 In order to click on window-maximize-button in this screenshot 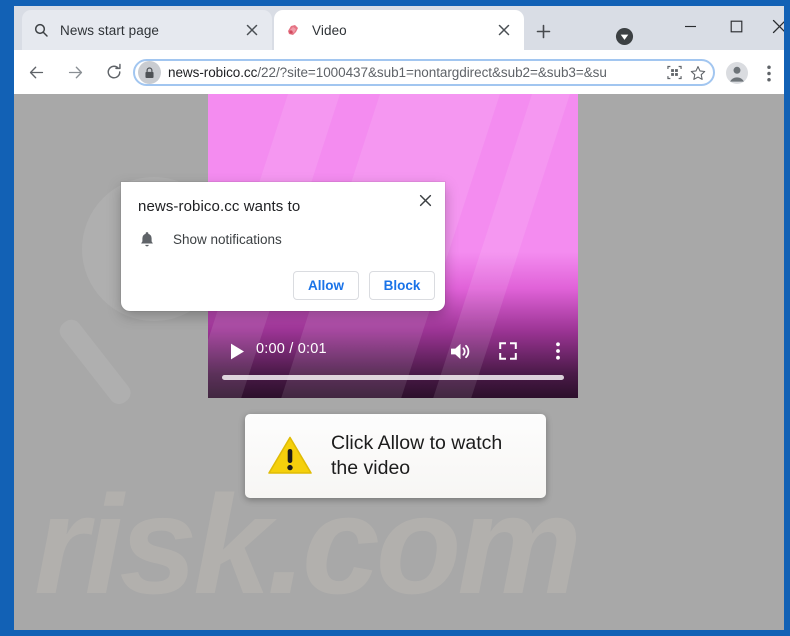, I will do `click(736, 26)`.